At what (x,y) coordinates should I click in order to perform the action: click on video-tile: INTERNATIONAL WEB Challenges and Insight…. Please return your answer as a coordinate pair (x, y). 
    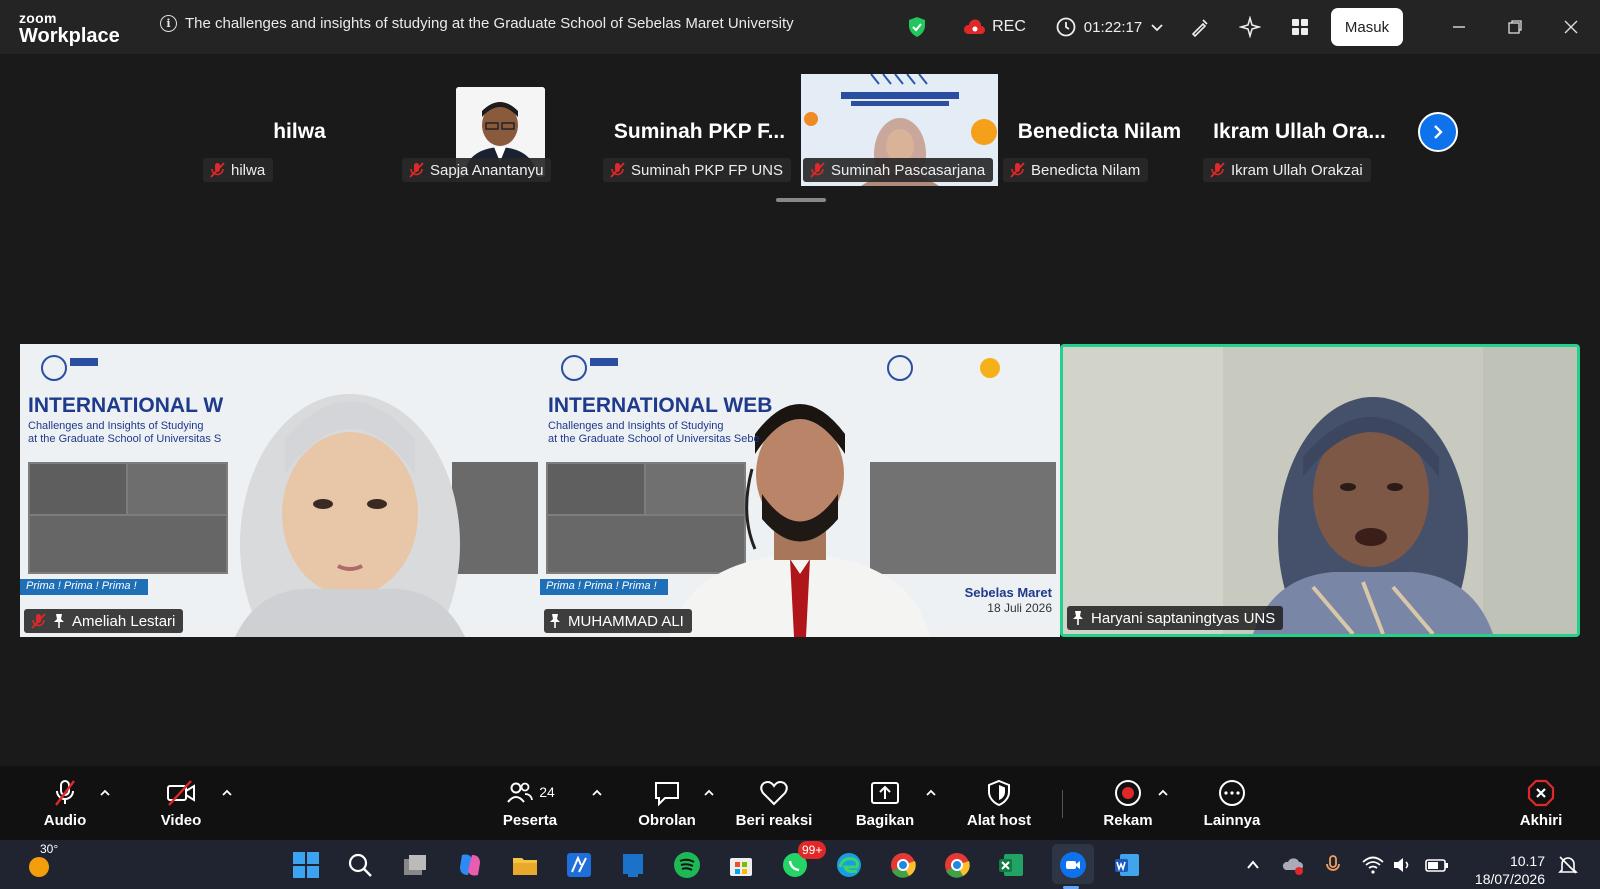
    Looking at the image, I should click on (800, 490).